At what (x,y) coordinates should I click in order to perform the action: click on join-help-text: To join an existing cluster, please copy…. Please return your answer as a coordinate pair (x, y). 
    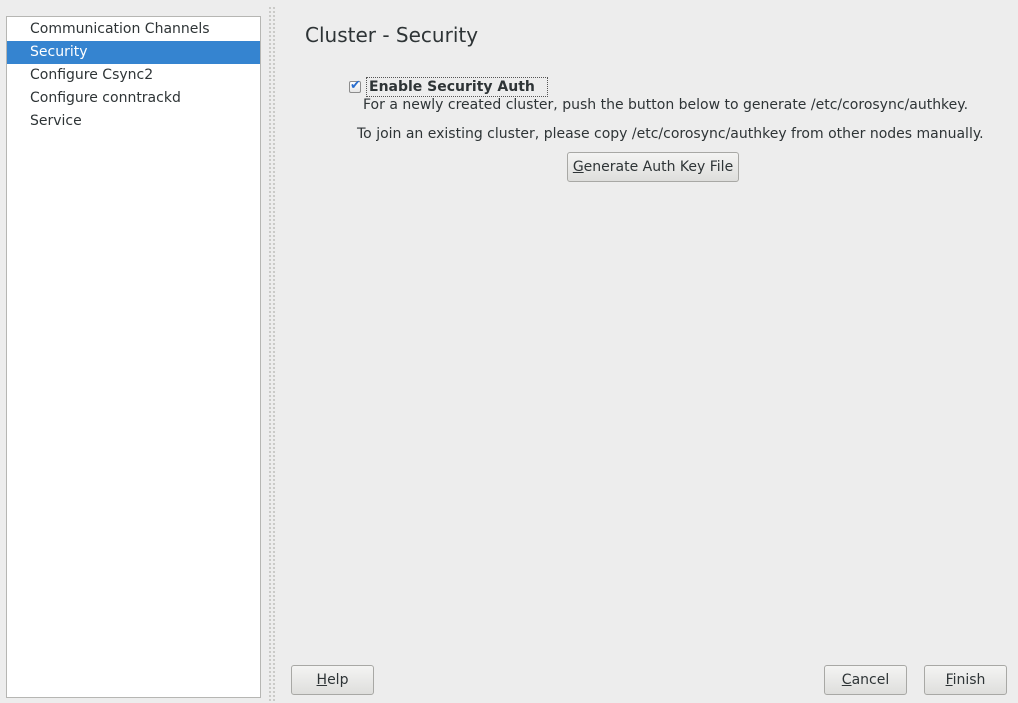
    Looking at the image, I should click on (670, 134).